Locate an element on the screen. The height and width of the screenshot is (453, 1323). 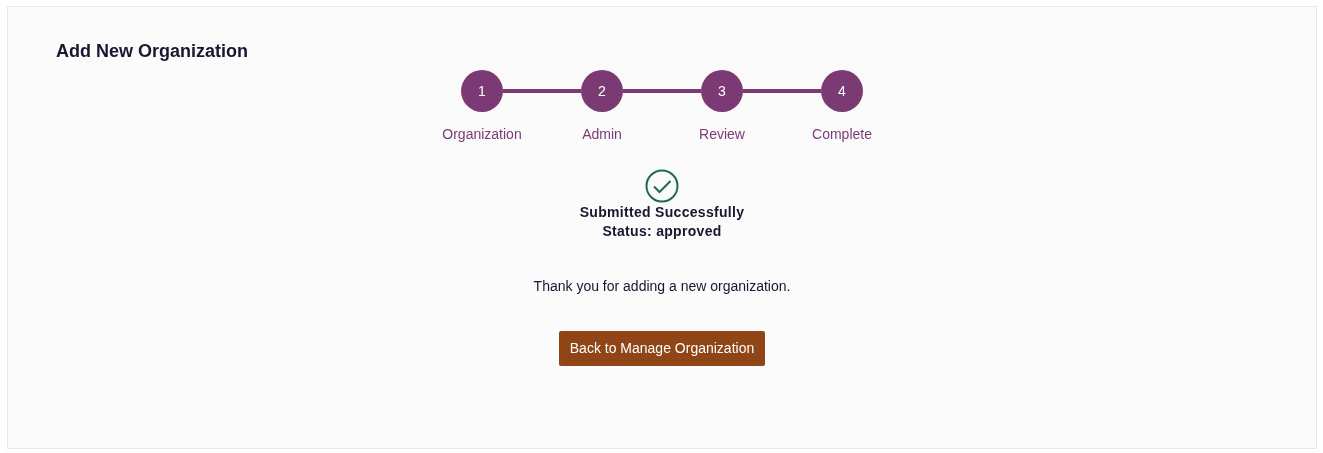
step-label: Review is located at coordinates (722, 134).